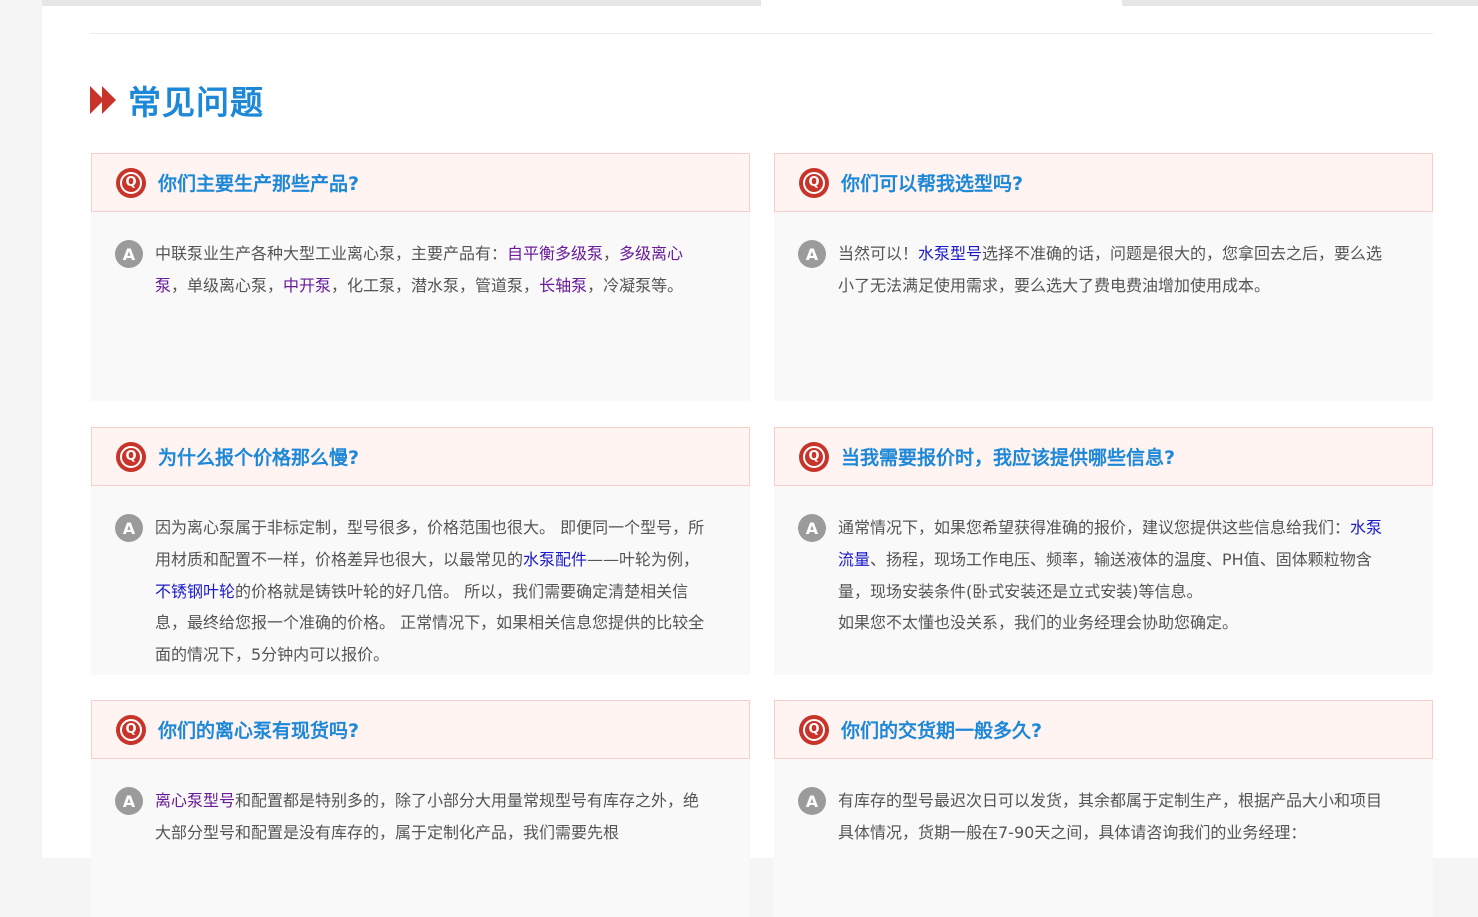 The image size is (1478, 917). What do you see at coordinates (635, 285) in the screenshot?
I see `answer-text-segment: ，冷凝泵等。` at bounding box center [635, 285].